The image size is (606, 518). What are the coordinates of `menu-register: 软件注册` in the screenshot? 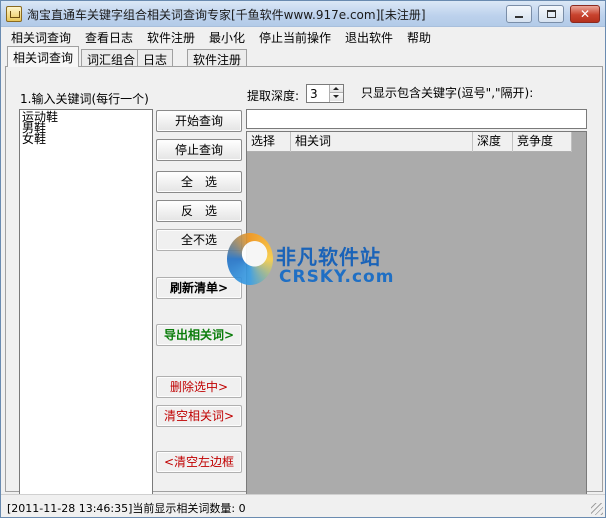 It's located at (171, 37).